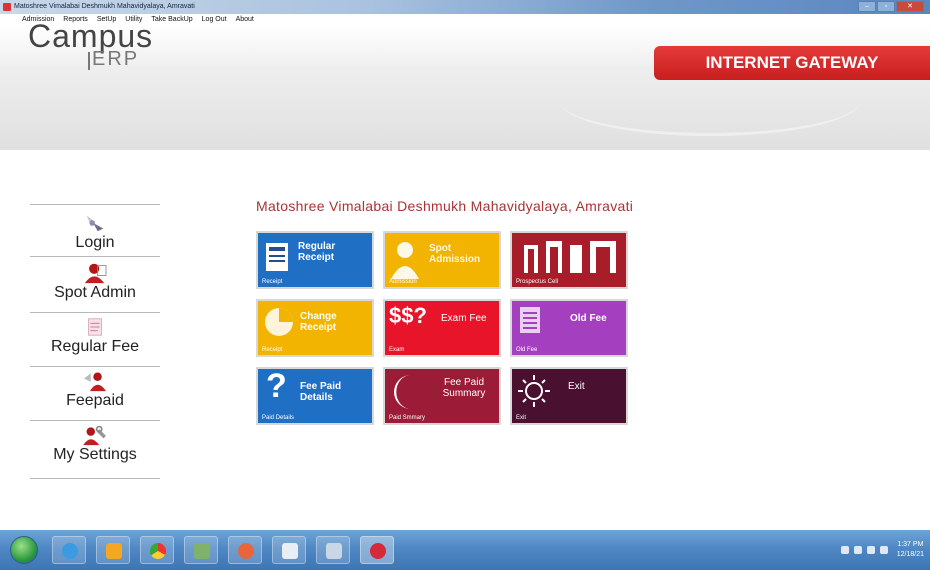  What do you see at coordinates (245, 20) in the screenshot?
I see `menu-about: About` at bounding box center [245, 20].